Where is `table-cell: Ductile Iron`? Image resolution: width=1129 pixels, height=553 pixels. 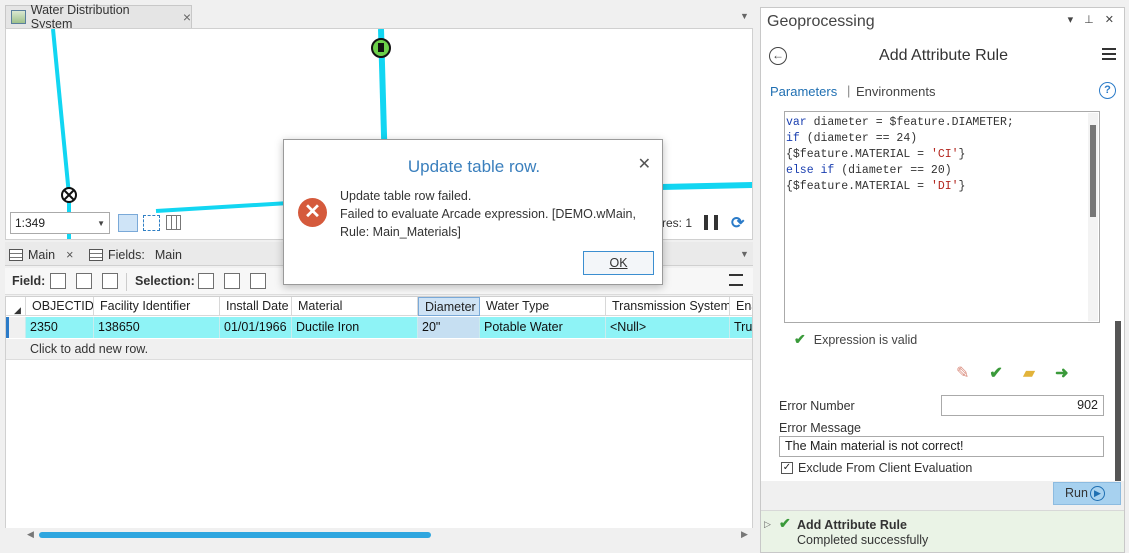
table-cell: Ductile Iron is located at coordinates (355, 327).